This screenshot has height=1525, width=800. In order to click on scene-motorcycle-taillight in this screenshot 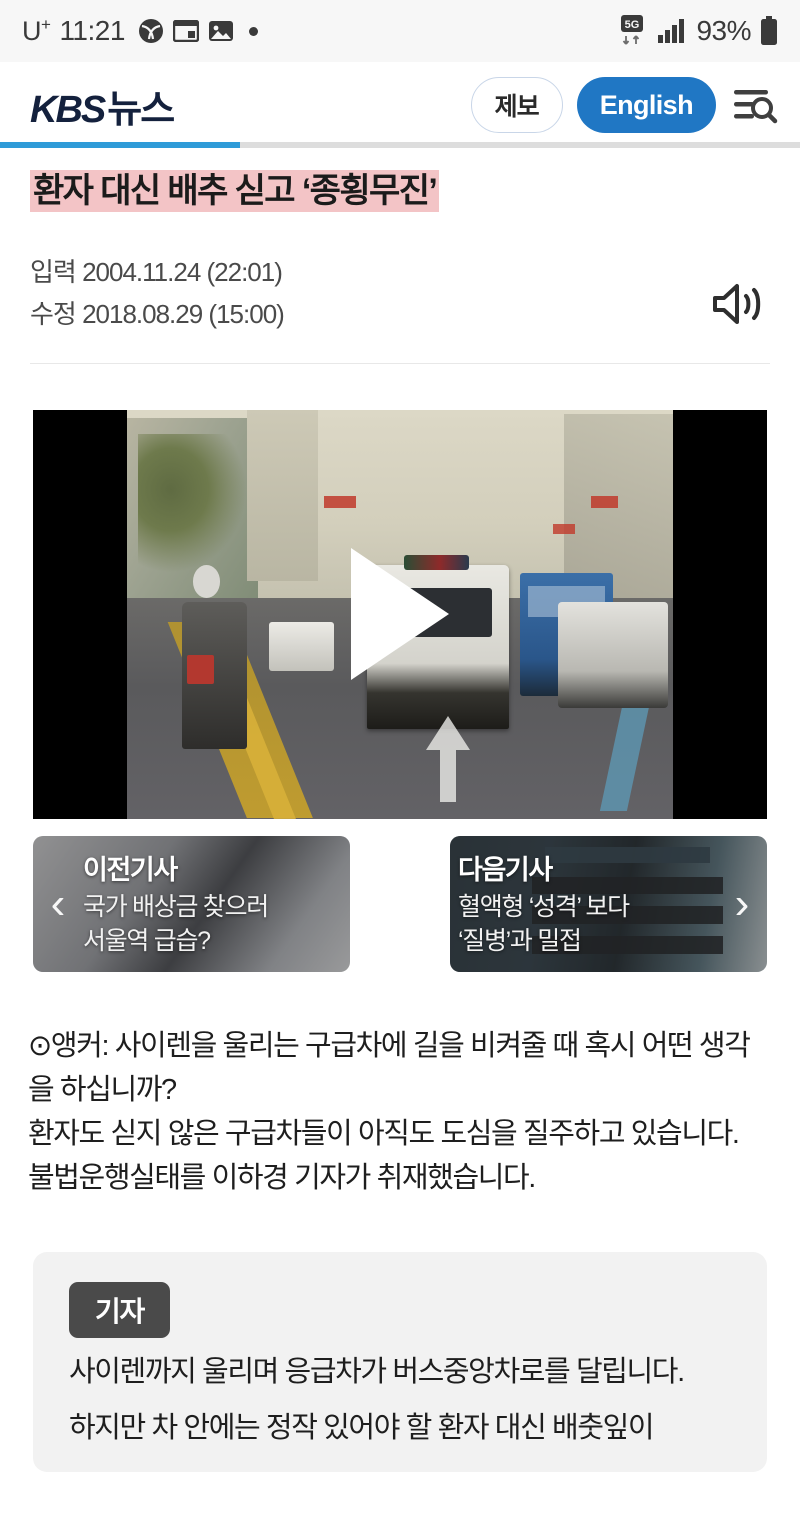, I will do `click(201, 669)`.